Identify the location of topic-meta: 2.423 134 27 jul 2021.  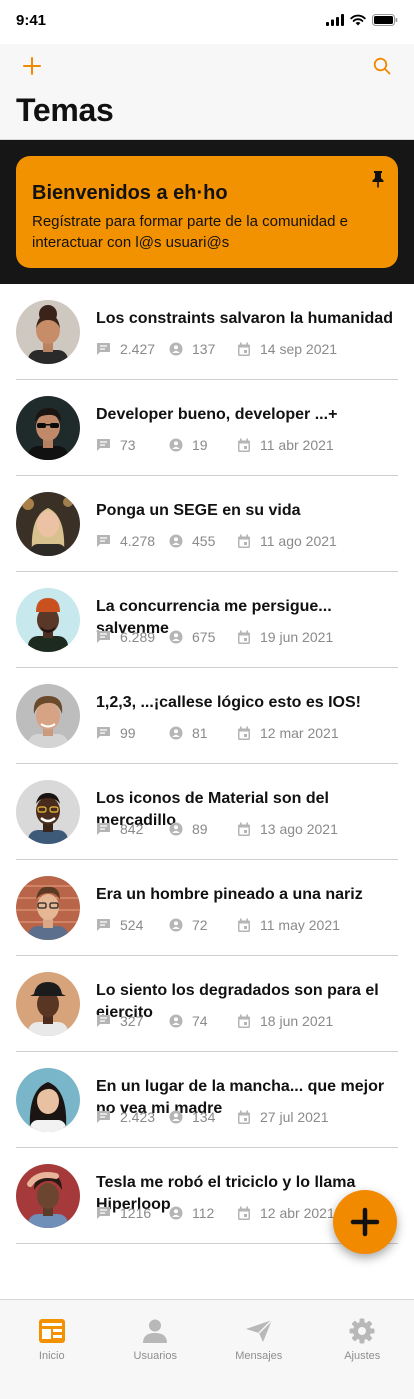
(249, 1117).